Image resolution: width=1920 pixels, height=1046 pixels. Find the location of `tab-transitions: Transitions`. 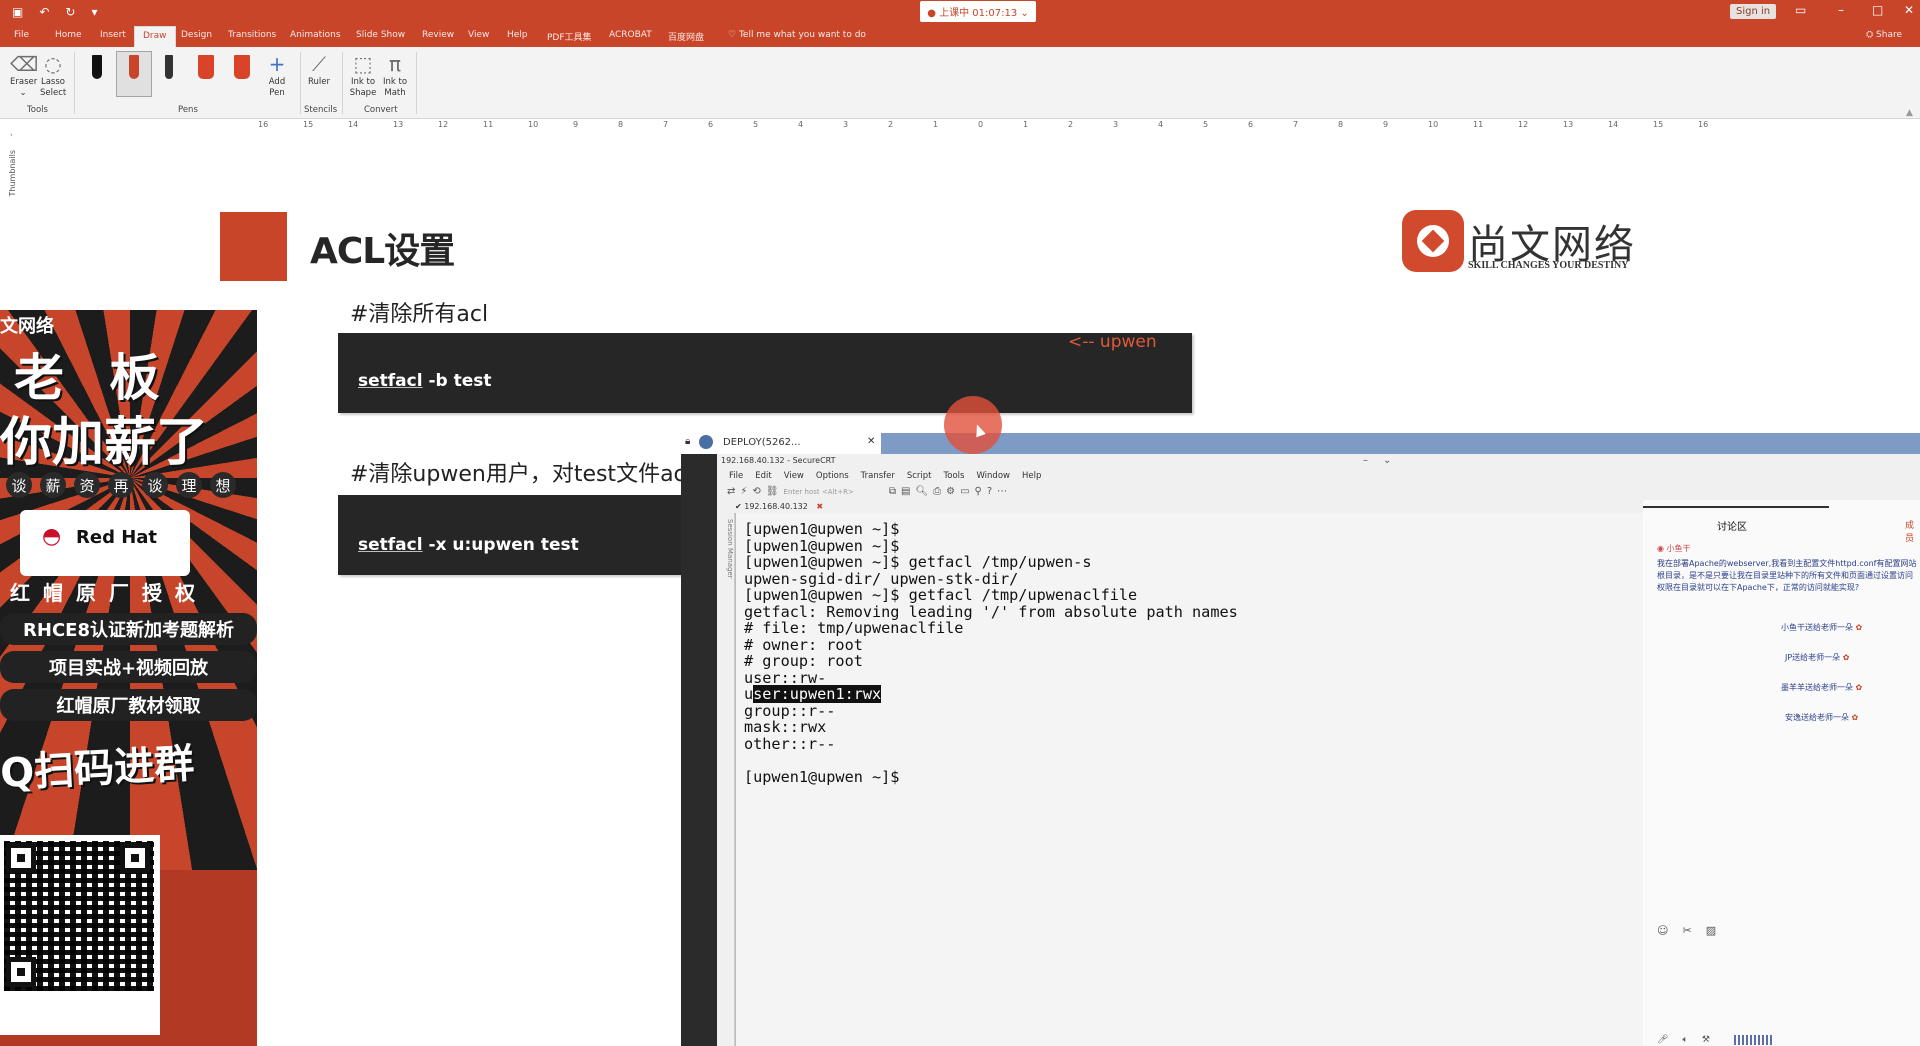

tab-transitions: Transitions is located at coordinates (252, 35).